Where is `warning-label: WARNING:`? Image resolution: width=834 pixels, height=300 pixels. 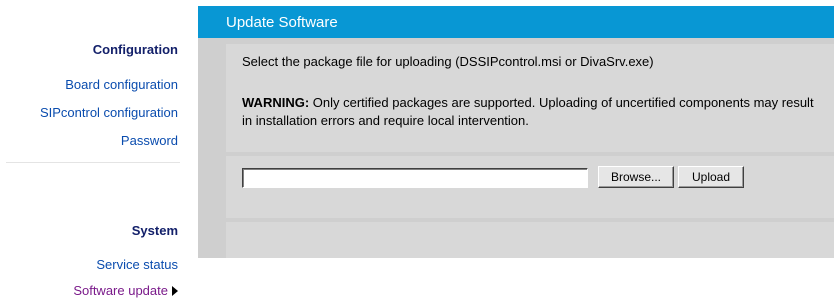 warning-label: WARNING: is located at coordinates (276, 102).